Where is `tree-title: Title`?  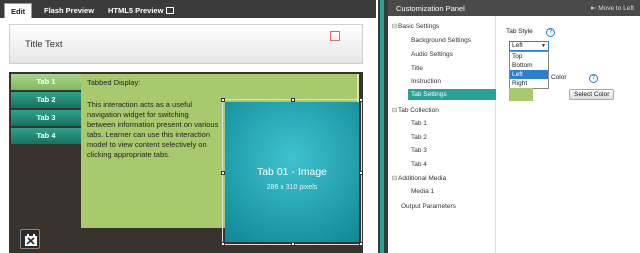 tree-title: Title is located at coordinates (417, 68).